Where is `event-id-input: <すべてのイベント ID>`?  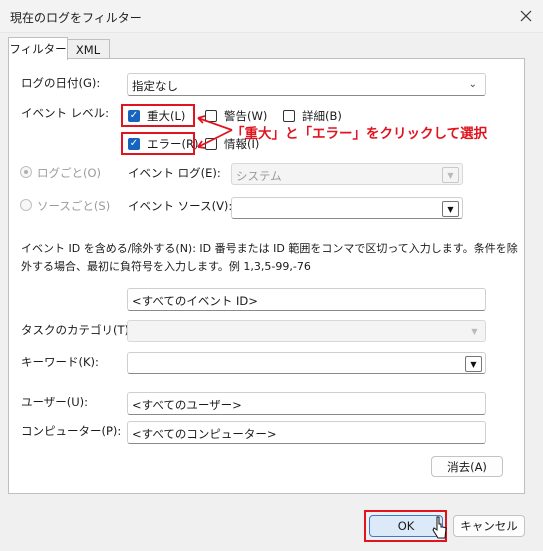
event-id-input: <すべてのイベント ID> is located at coordinates (306, 299).